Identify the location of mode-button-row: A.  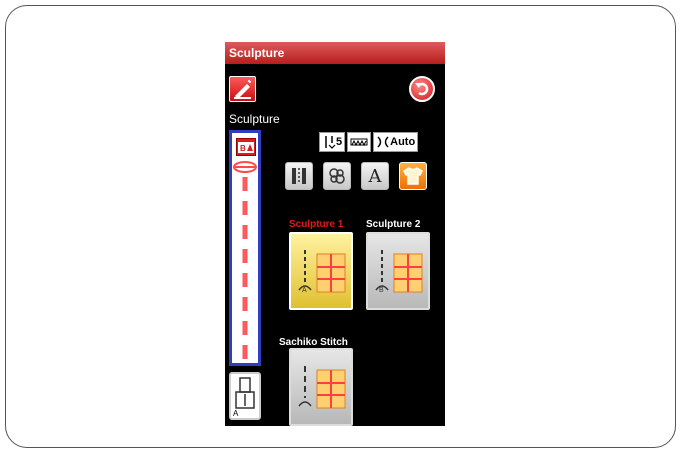
(356, 176).